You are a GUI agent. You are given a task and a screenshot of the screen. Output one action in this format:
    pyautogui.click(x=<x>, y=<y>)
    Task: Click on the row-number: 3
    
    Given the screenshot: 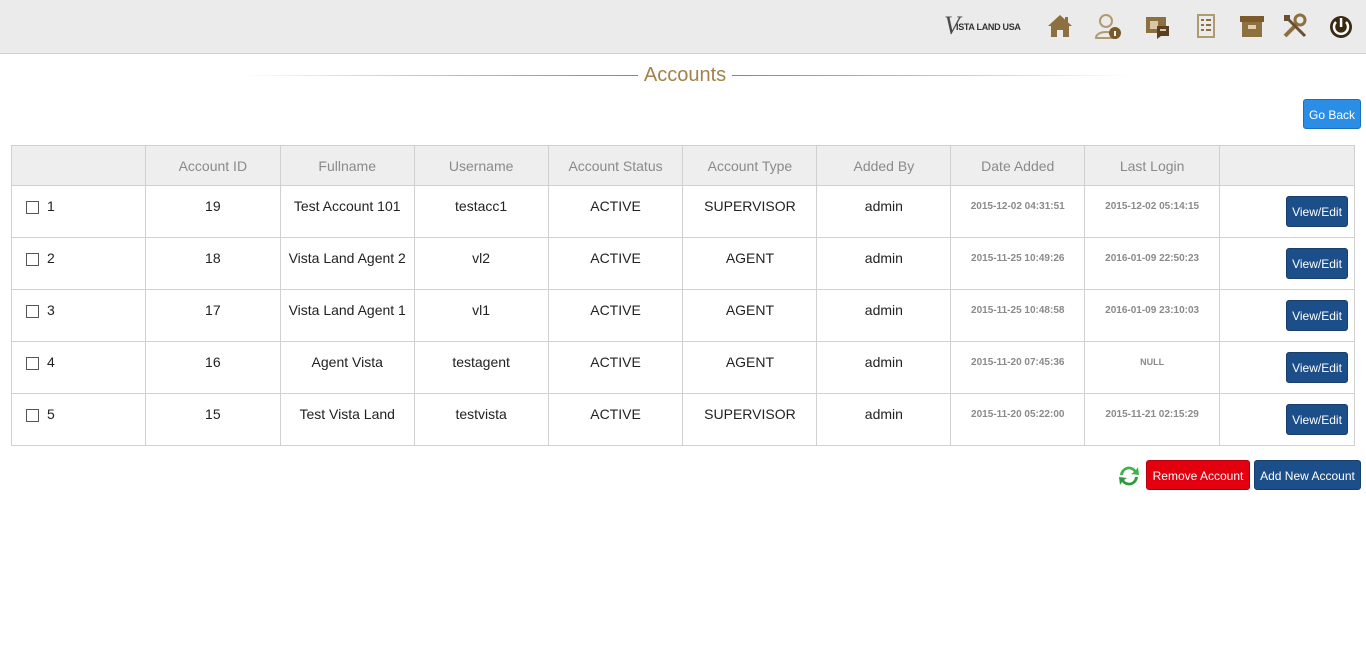 What is the action you would take?
    pyautogui.click(x=51, y=310)
    